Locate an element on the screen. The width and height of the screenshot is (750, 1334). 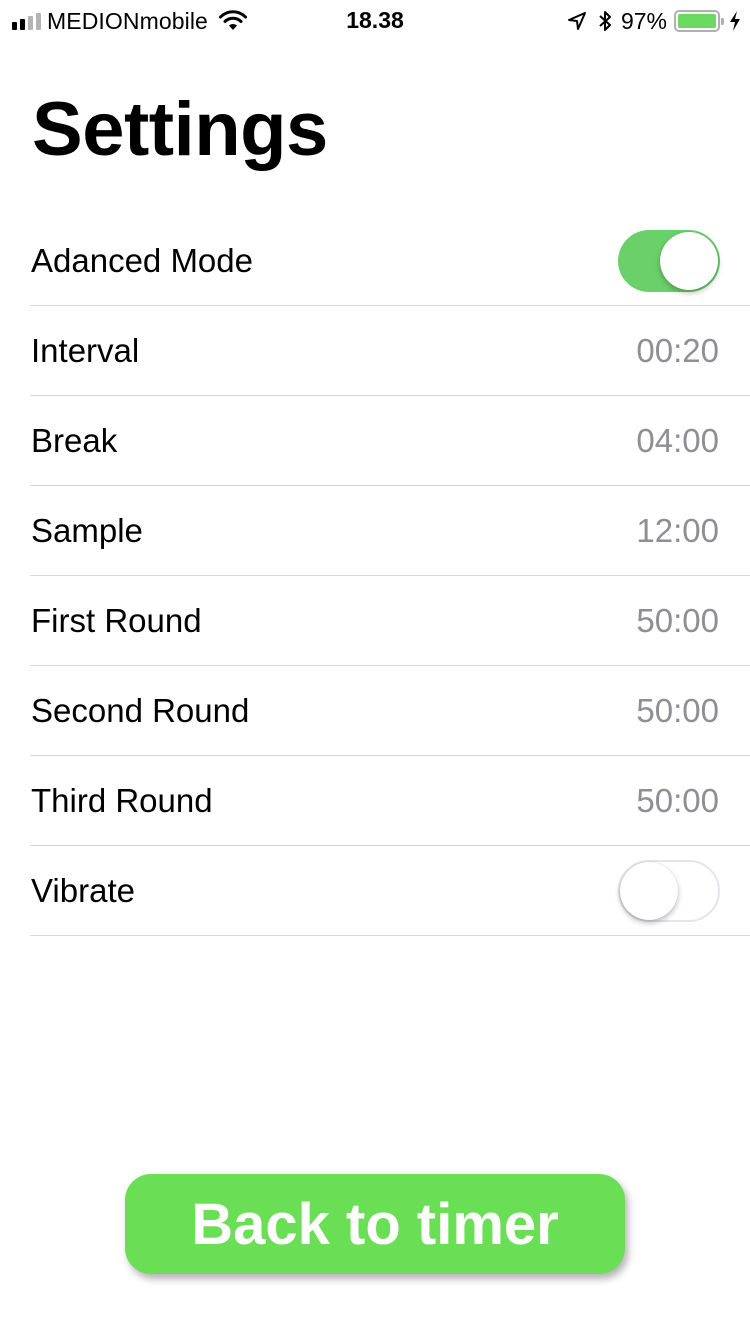
interval-label: Interval is located at coordinates (85, 350).